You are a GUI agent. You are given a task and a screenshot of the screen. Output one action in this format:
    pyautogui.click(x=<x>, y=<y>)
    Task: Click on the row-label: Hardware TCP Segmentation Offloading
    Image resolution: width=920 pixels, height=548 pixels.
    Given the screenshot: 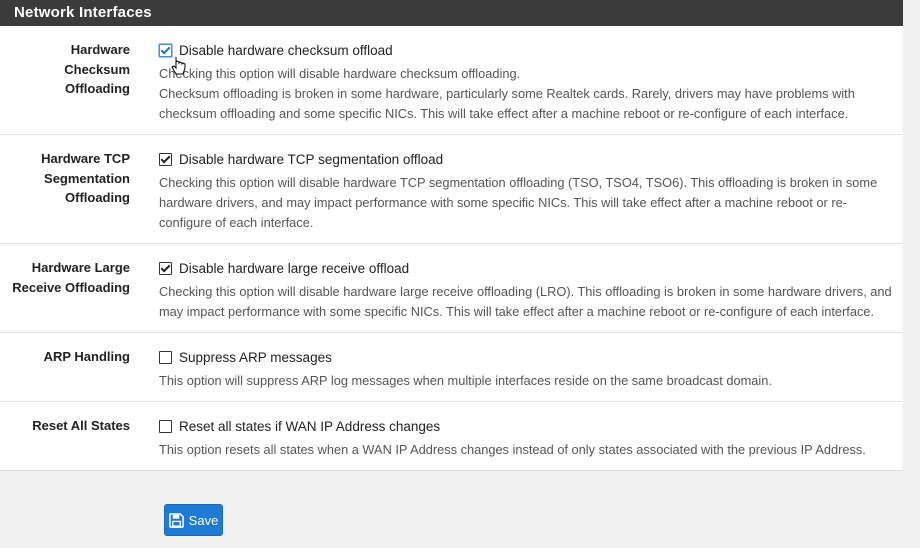 What is the action you would take?
    pyautogui.click(x=85, y=178)
    